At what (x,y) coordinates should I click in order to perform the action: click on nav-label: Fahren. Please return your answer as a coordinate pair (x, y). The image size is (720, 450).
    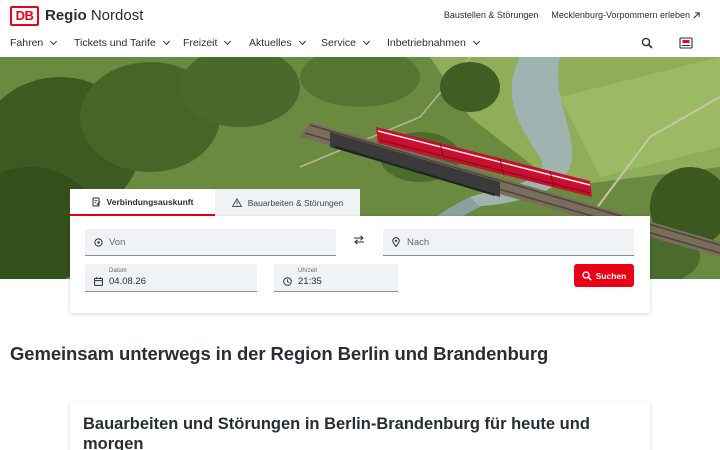
    Looking at the image, I should click on (27, 43).